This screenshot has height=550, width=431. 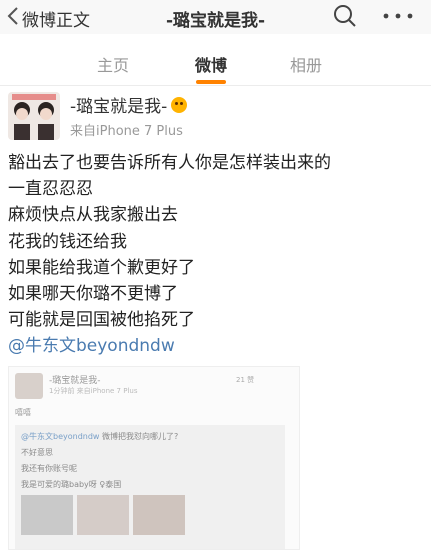 What do you see at coordinates (56, 18) in the screenshot?
I see `back-button: 微博正文` at bounding box center [56, 18].